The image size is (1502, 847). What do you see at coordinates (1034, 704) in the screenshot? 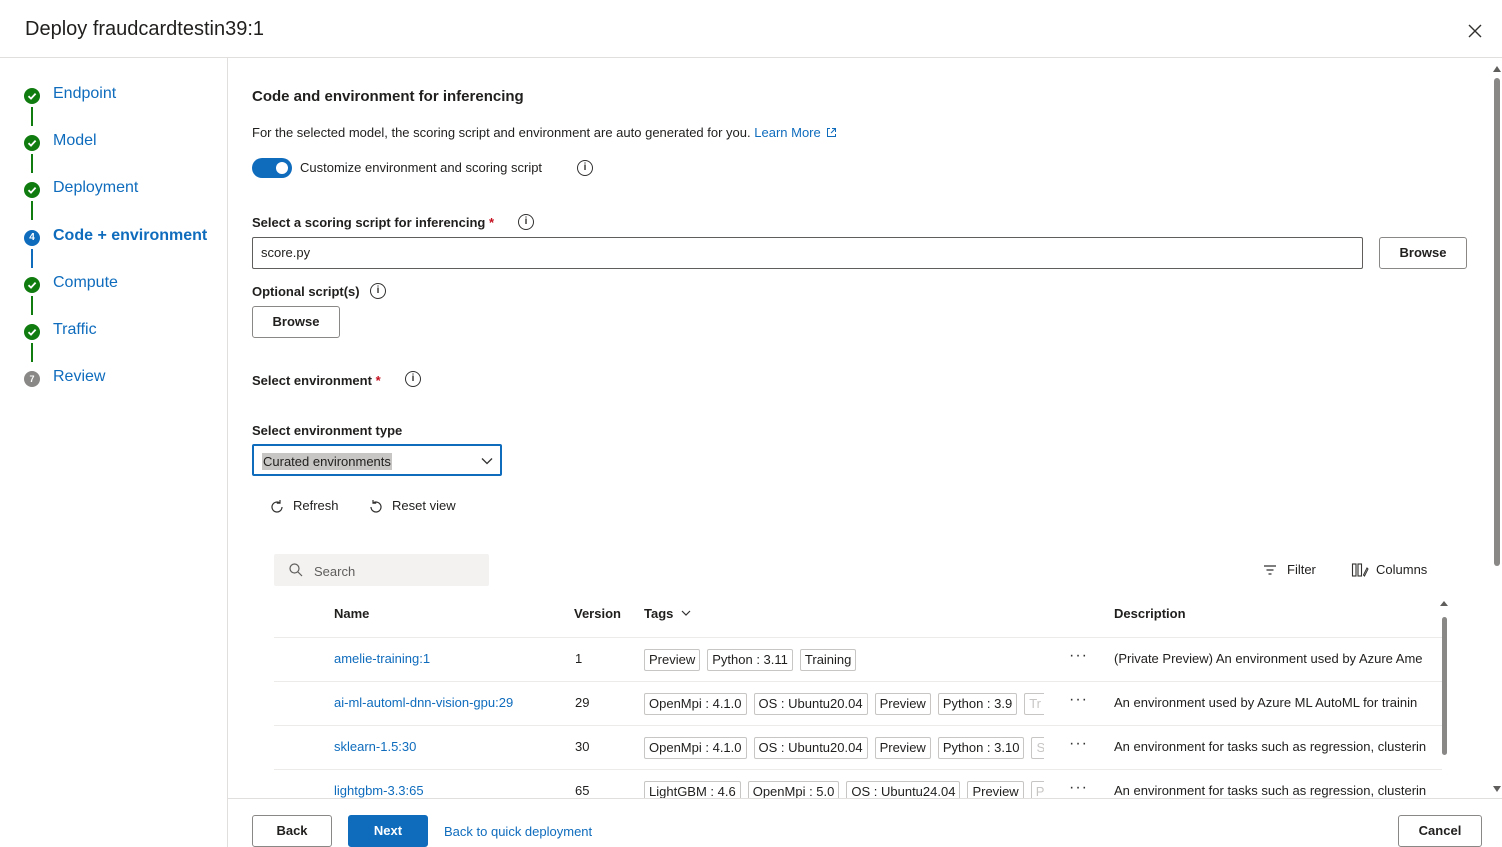
I see `tag: Tr` at bounding box center [1034, 704].